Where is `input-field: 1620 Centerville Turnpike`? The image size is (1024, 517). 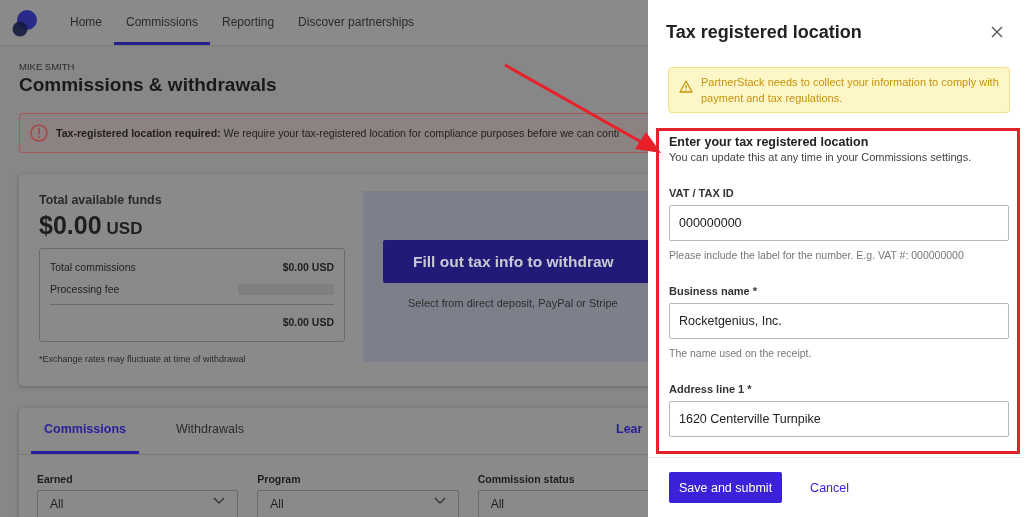 input-field: 1620 Centerville Turnpike is located at coordinates (839, 419).